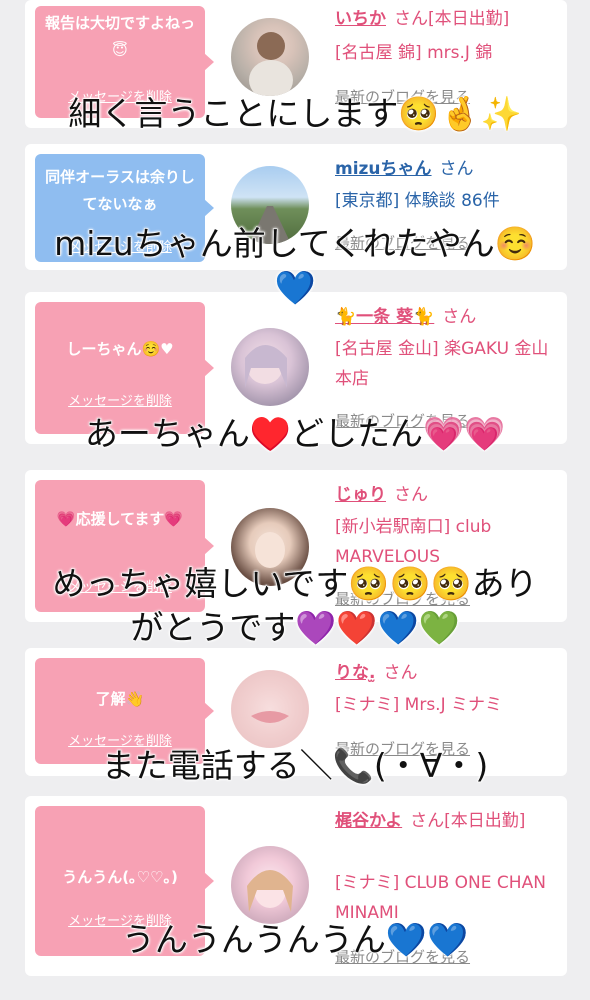  What do you see at coordinates (295, 765) in the screenshot?
I see `overlay-caption: また電話する＼📞(・∀・)` at bounding box center [295, 765].